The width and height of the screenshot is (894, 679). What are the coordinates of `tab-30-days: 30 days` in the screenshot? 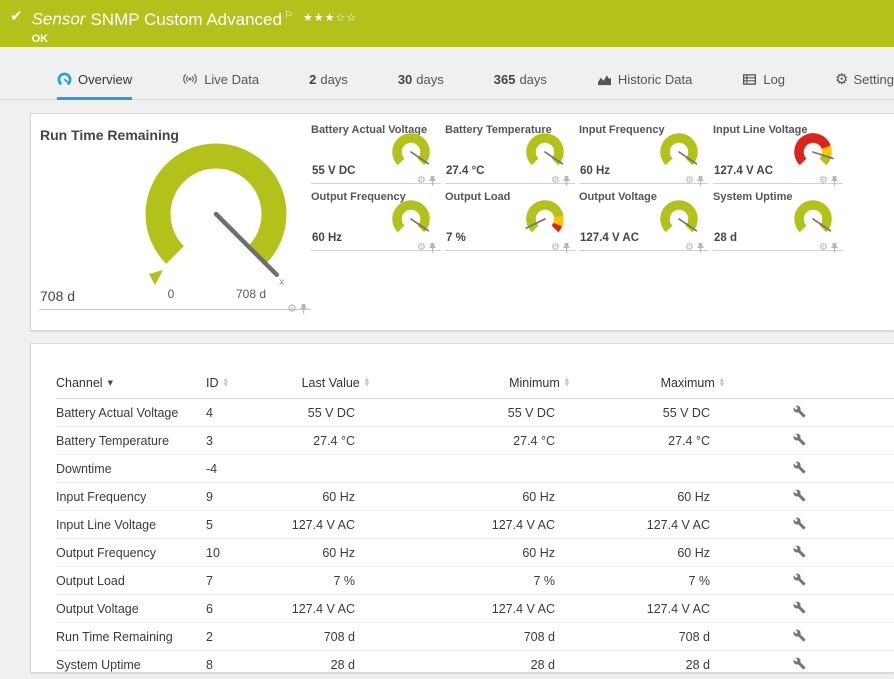 It's located at (421, 84).